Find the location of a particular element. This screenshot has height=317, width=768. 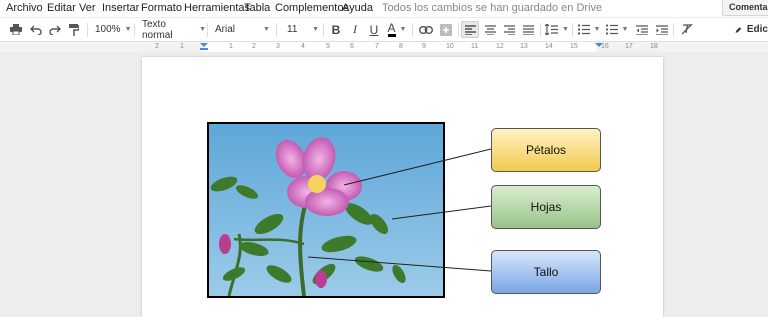

undo-icon is located at coordinates (36, 29).